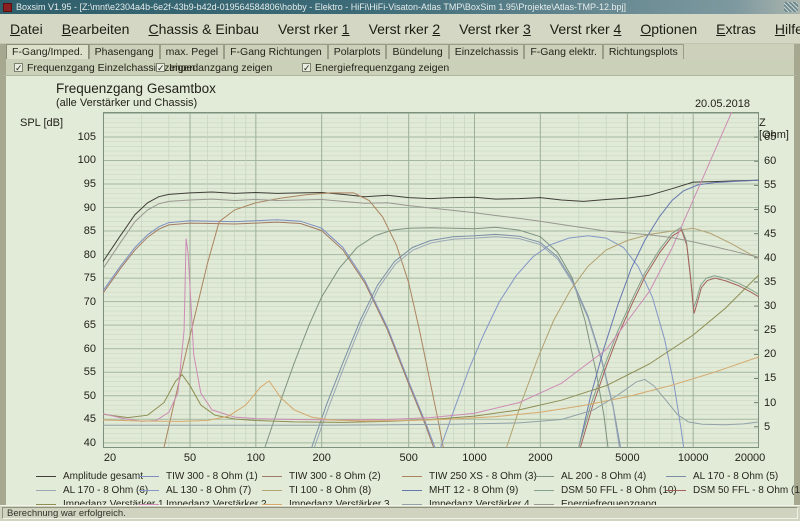 This screenshot has width=800, height=521. What do you see at coordinates (668, 29) in the screenshot?
I see `menu-item-optionen: Optionen` at bounding box center [668, 29].